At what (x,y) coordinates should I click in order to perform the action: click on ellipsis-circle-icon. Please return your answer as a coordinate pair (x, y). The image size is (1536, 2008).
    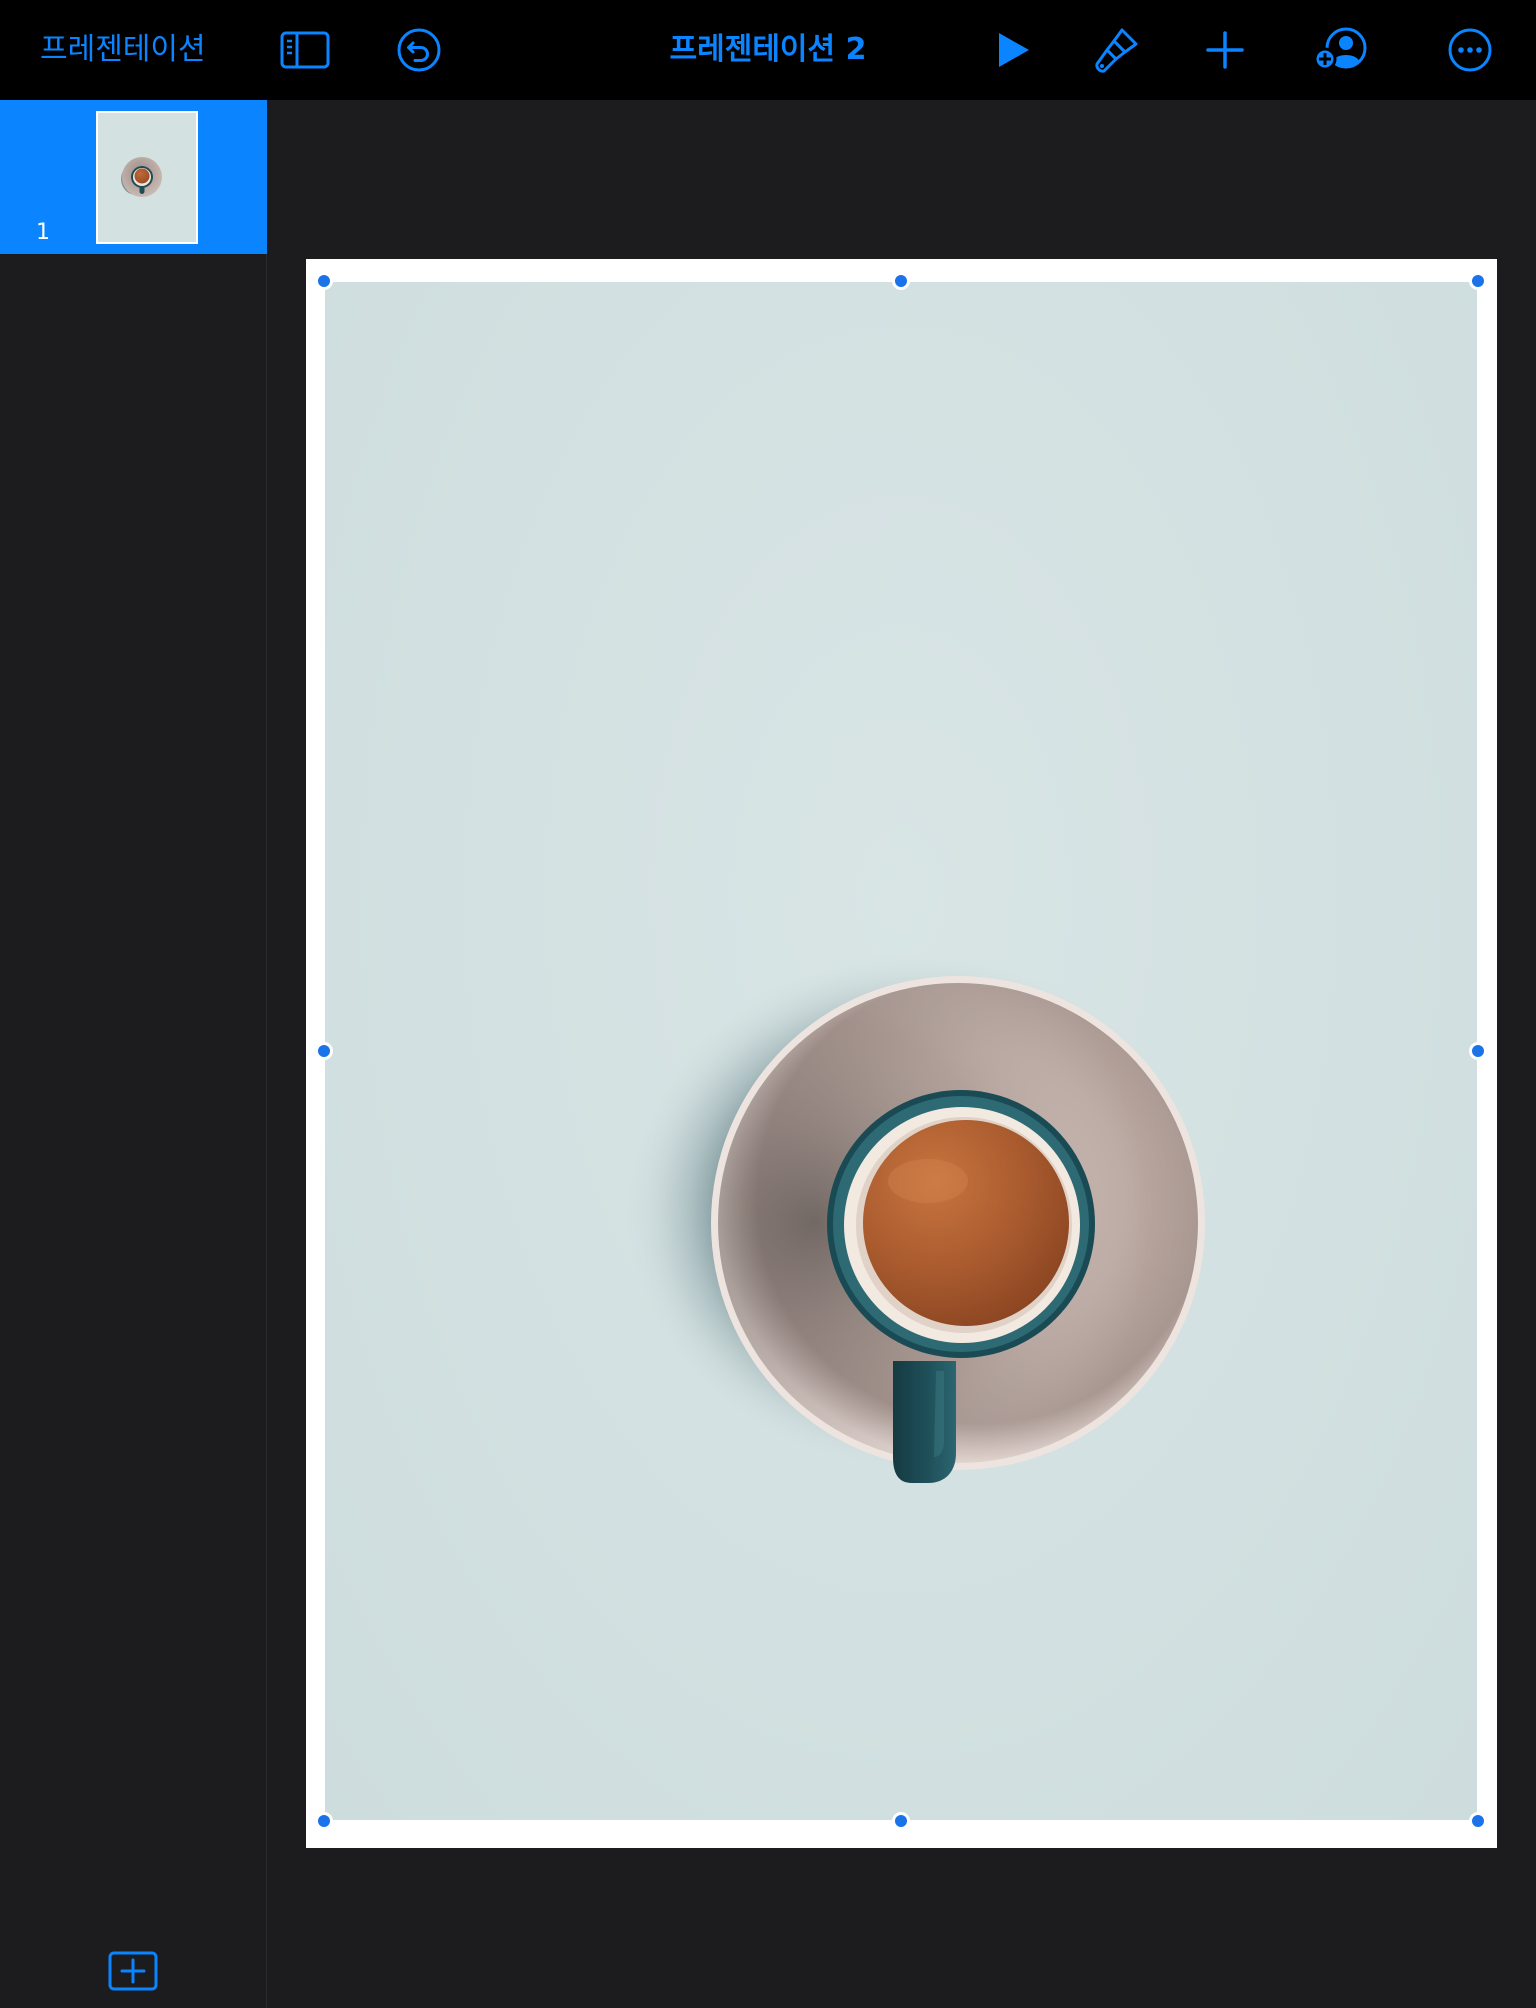
    Looking at the image, I should click on (1470, 50).